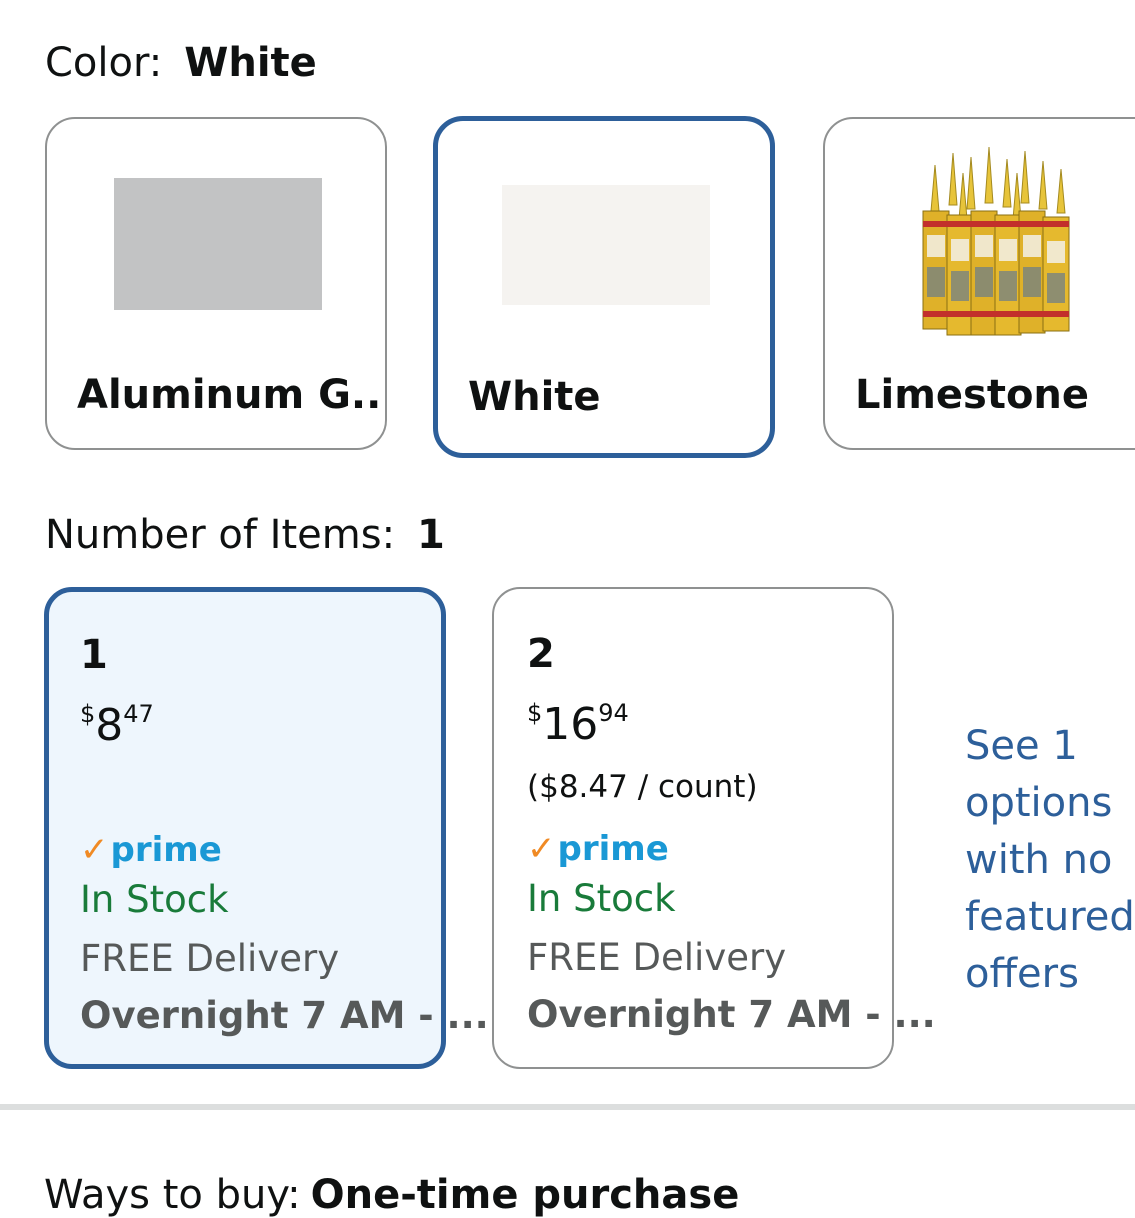 Image resolution: width=1135 pixels, height=1218 pixels. I want to click on items-label-key: Number of Items:, so click(220, 535).